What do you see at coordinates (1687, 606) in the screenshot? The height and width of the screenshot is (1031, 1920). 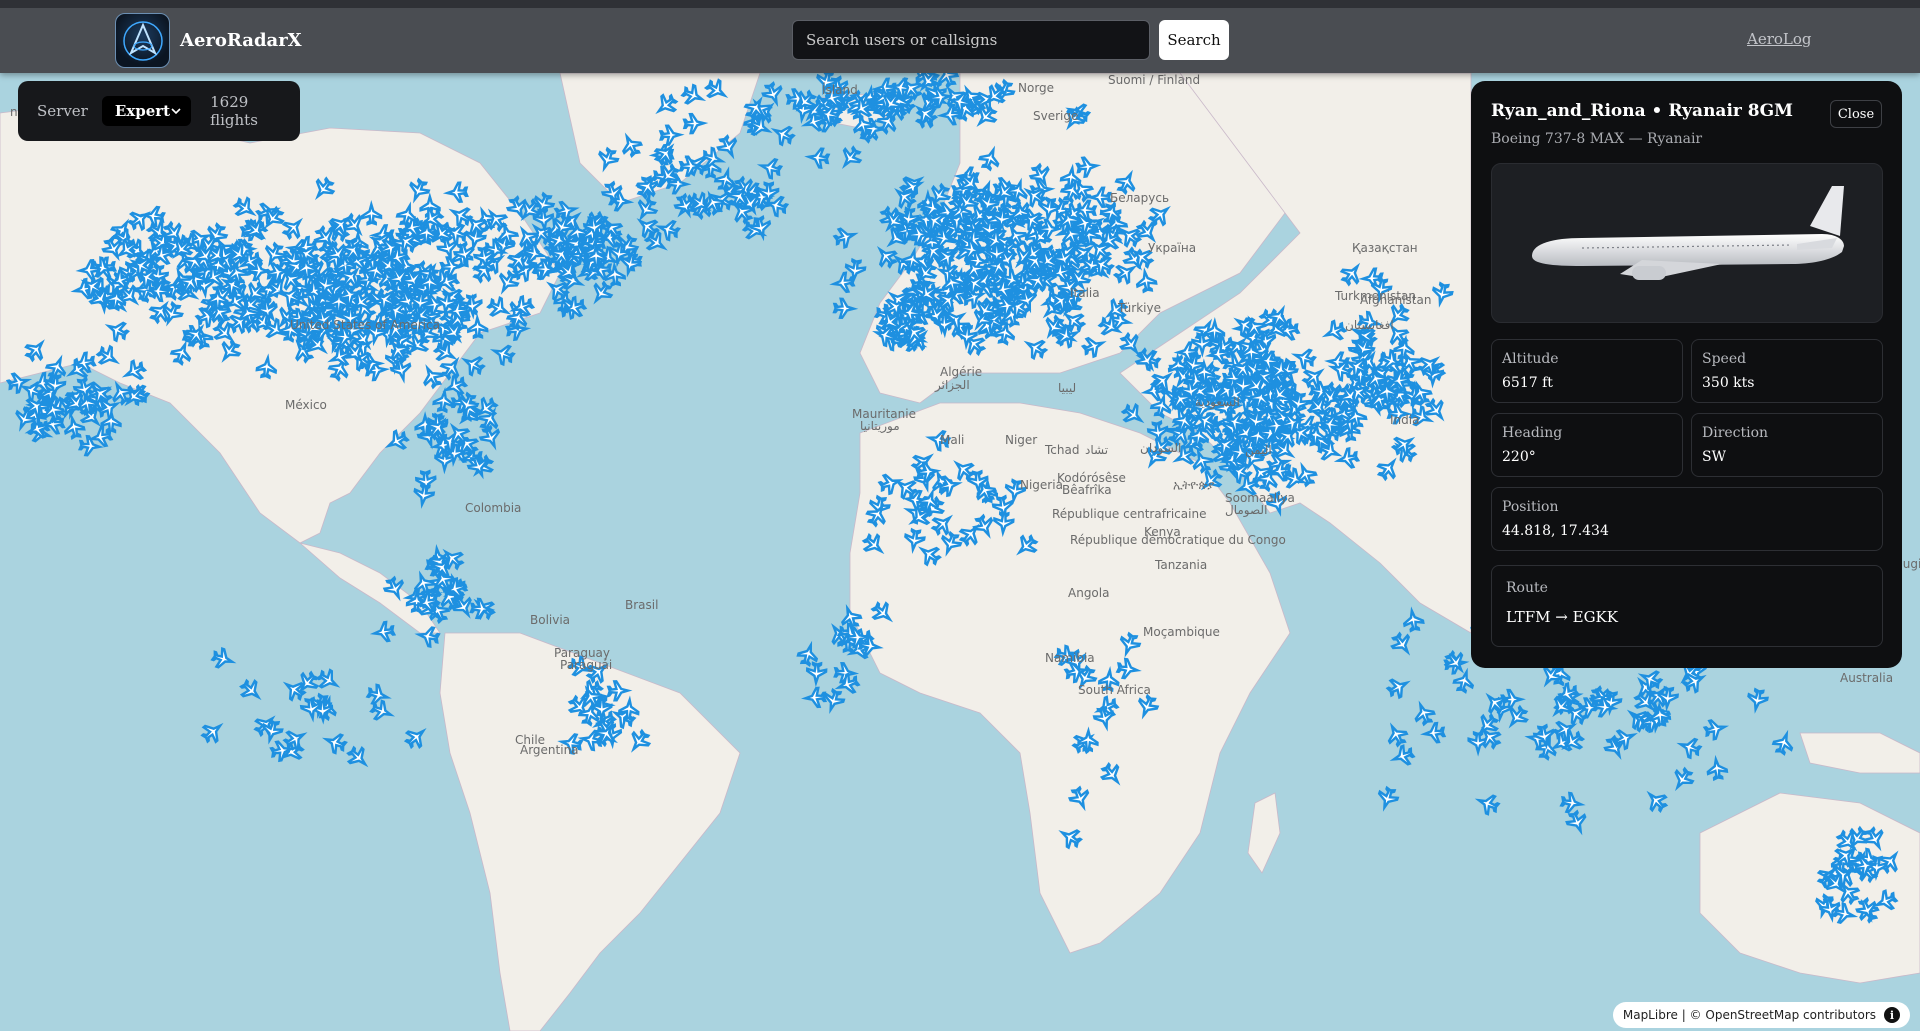 I see `route-stat: Route LTFM → EGKK` at bounding box center [1687, 606].